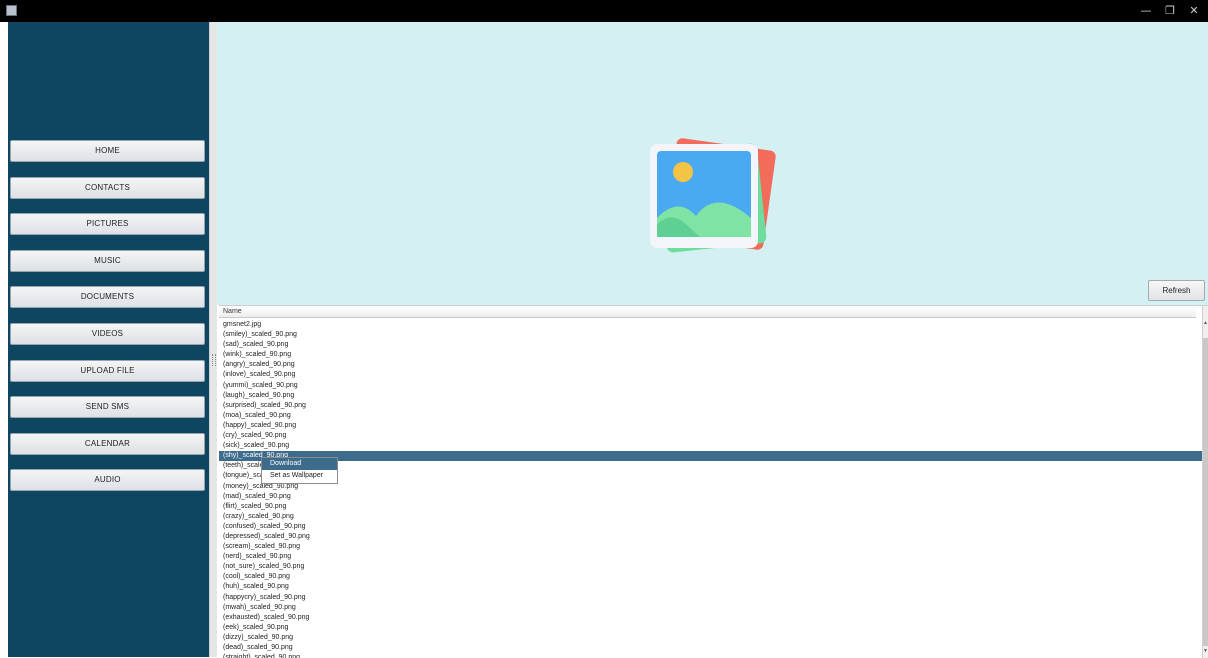  What do you see at coordinates (710, 365) in the screenshot?
I see `table-row: (angry)_scaled_90.png` at bounding box center [710, 365].